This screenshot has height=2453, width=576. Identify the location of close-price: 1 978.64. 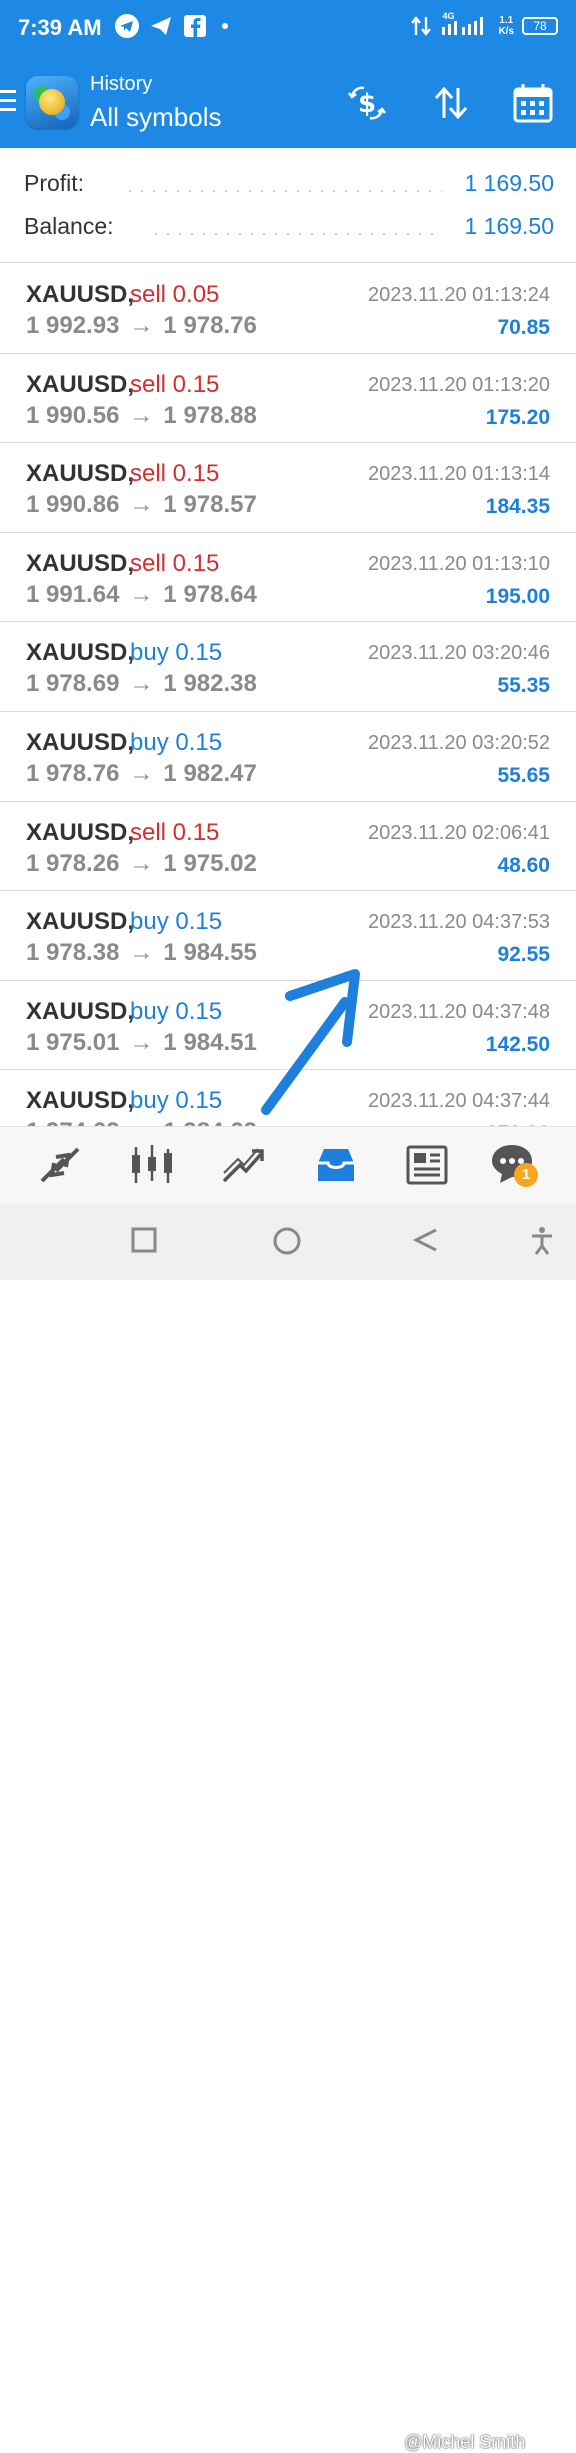
(210, 594).